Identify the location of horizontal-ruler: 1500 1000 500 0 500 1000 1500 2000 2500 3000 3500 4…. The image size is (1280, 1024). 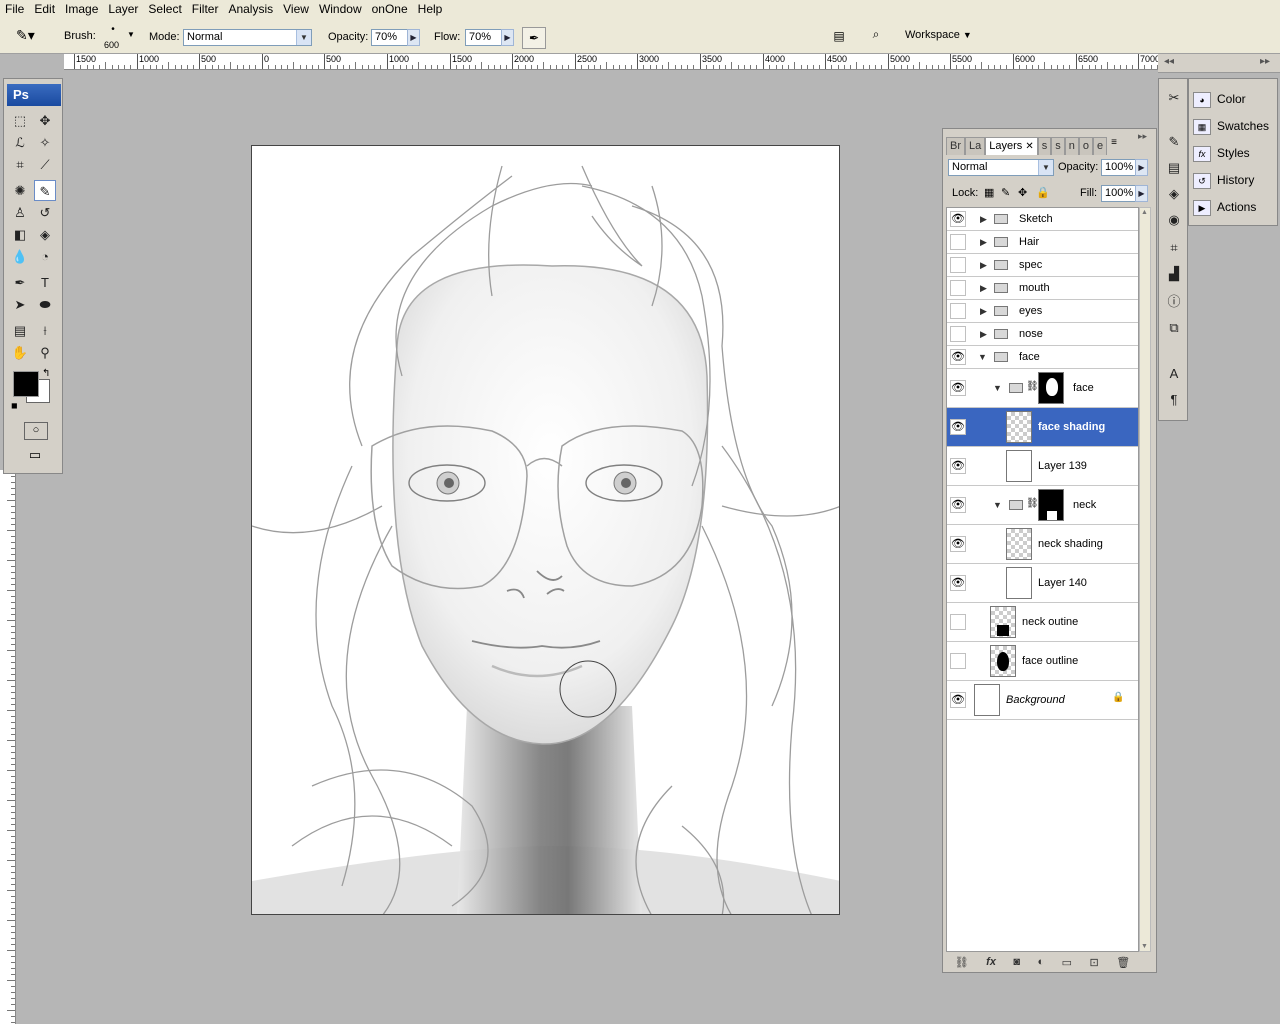
(612, 62).